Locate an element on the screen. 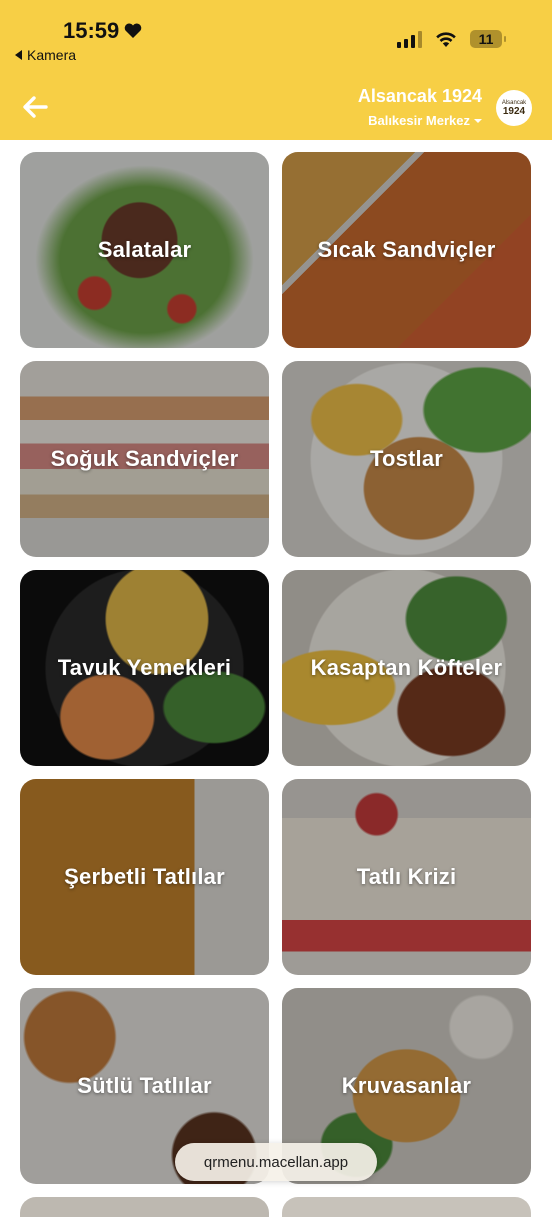 This screenshot has width=552, height=1217. category-tile-tatli-krizi: Tatlı Krizi is located at coordinates (406, 877).